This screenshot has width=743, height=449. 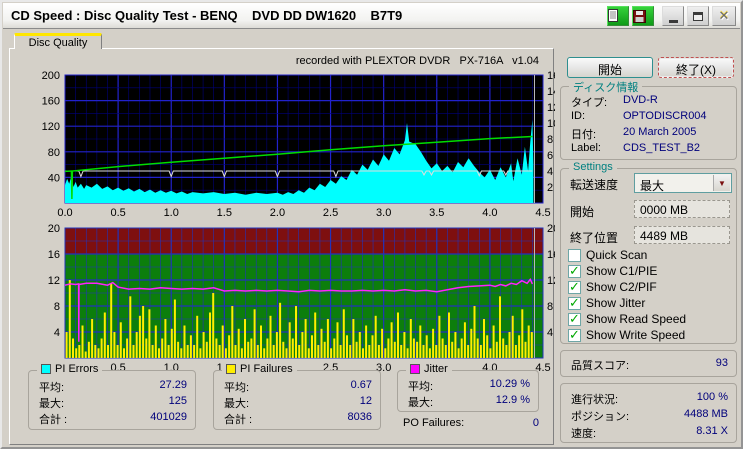 I want to click on quick-scan-label: Quick Scan, so click(x=617, y=255).